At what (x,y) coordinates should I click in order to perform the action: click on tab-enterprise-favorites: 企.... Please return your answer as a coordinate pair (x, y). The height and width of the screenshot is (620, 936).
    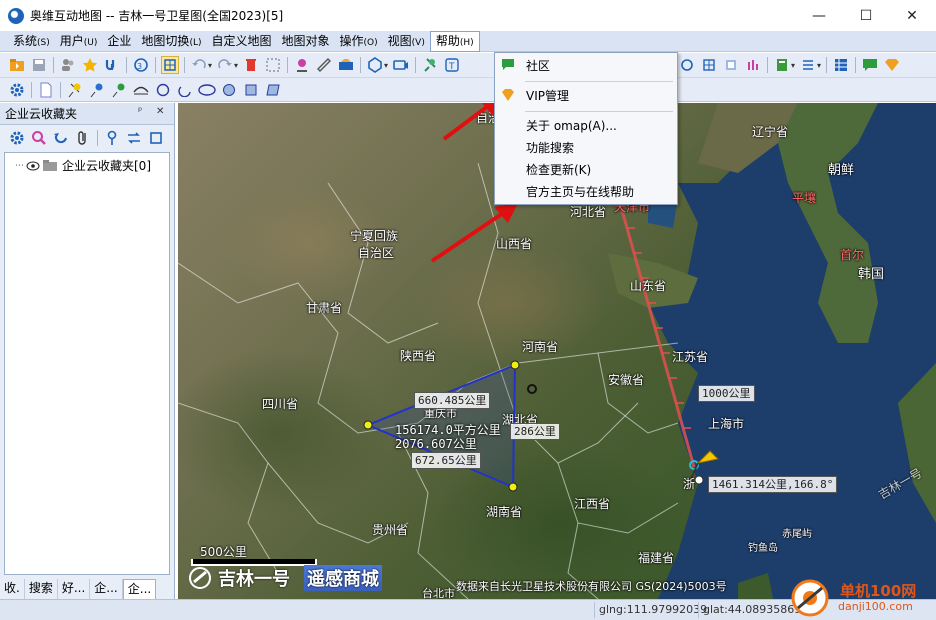
    Looking at the image, I should click on (139, 589).